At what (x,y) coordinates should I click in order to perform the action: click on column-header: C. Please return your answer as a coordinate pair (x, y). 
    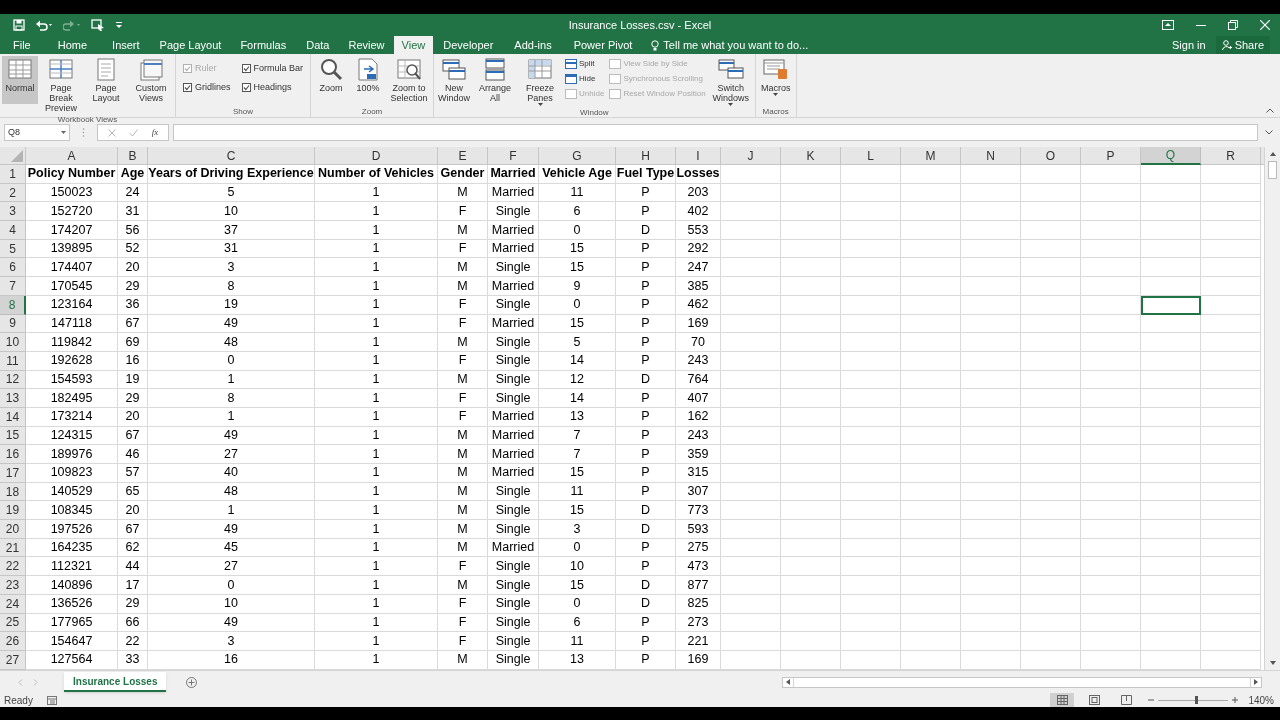
    Looking at the image, I should click on (231, 156).